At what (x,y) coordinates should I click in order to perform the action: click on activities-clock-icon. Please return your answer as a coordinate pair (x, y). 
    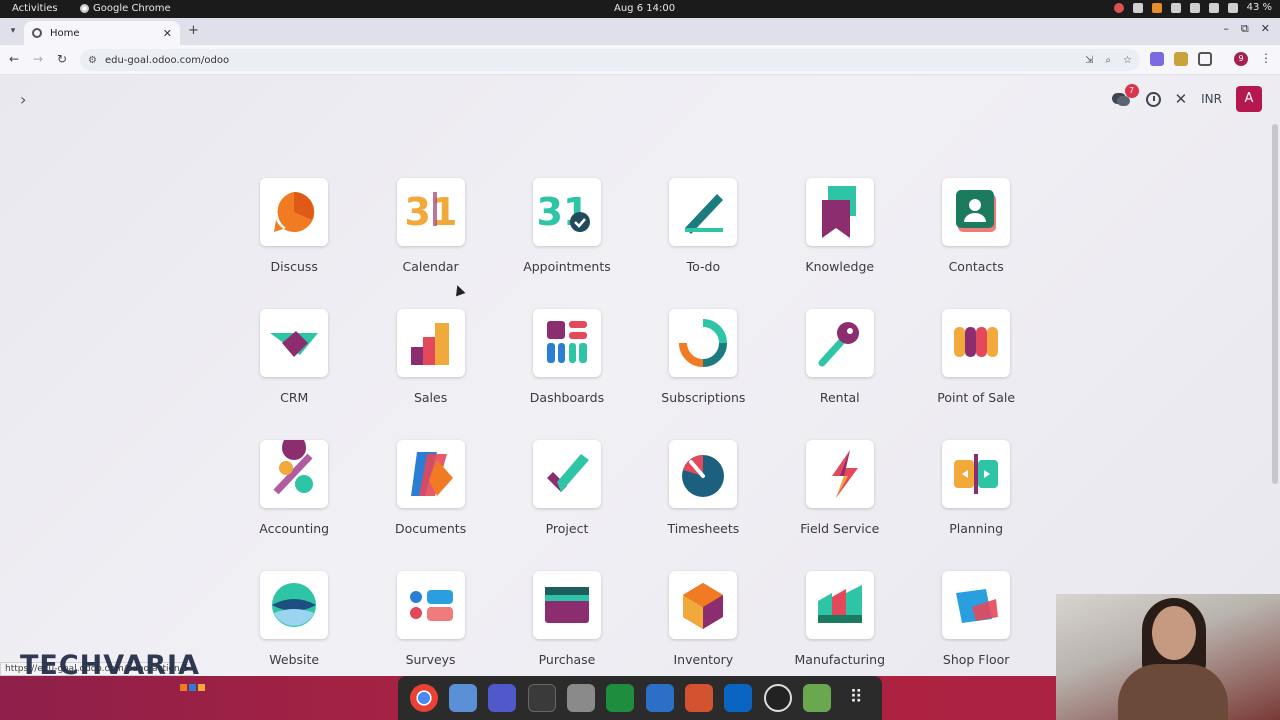
    Looking at the image, I should click on (1153, 99).